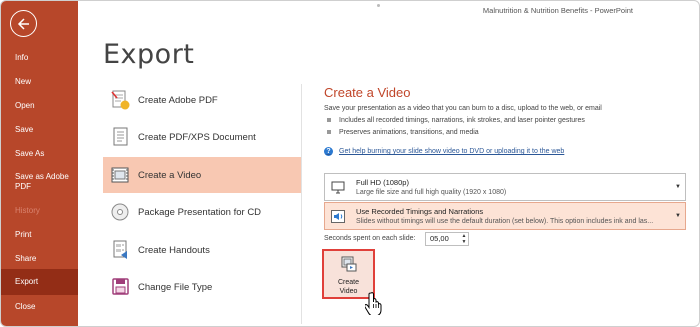  Describe the element at coordinates (27, 210) in the screenshot. I see `sidebar-item-history: History` at that location.